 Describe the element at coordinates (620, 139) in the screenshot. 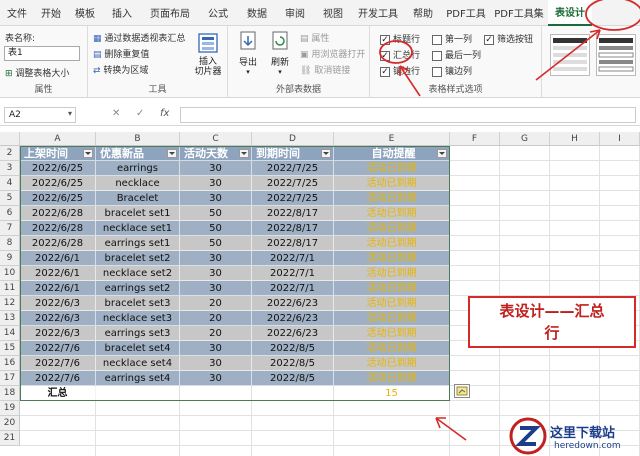

I see `column-header-I: I` at that location.